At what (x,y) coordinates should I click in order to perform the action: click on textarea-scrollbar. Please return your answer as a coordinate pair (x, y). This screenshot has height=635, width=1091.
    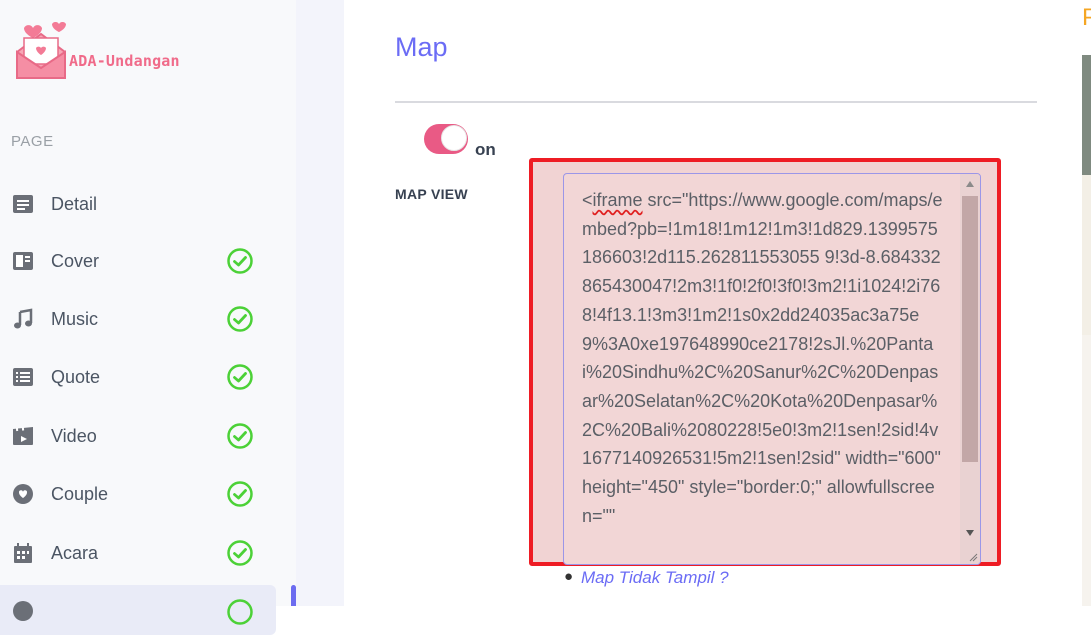
    Looking at the image, I should click on (970, 369).